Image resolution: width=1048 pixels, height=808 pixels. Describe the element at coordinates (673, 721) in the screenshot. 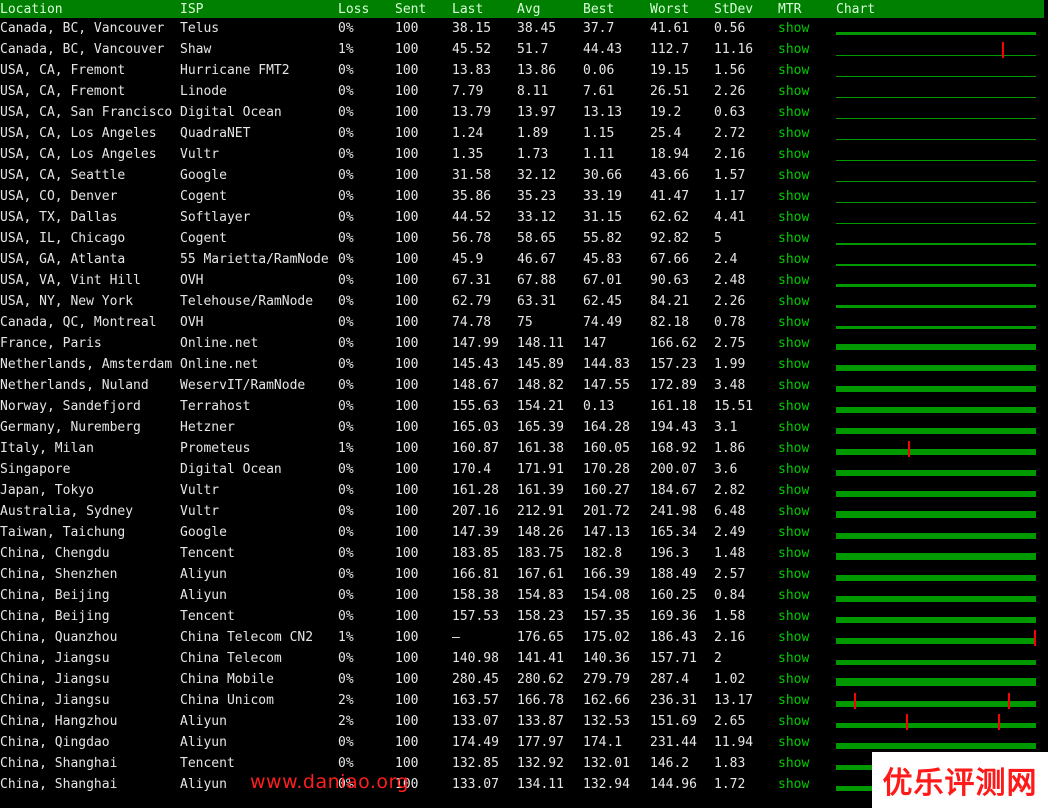

I see `cell-worst: 151.69` at that location.